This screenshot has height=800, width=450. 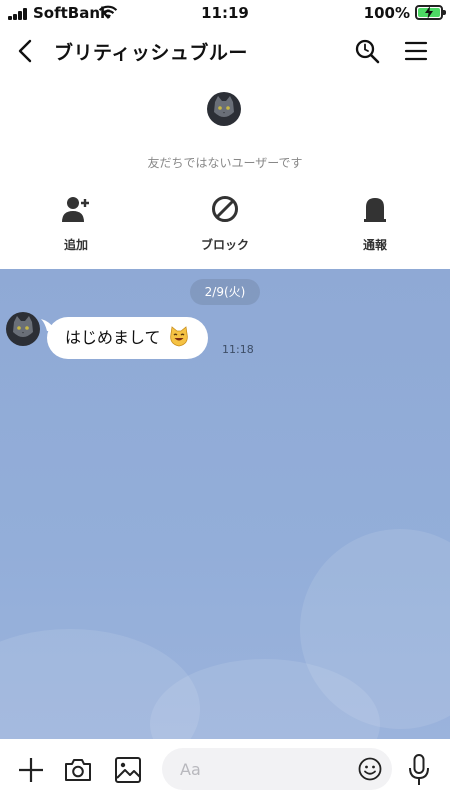 What do you see at coordinates (225, 209) in the screenshot?
I see `block-icon` at bounding box center [225, 209].